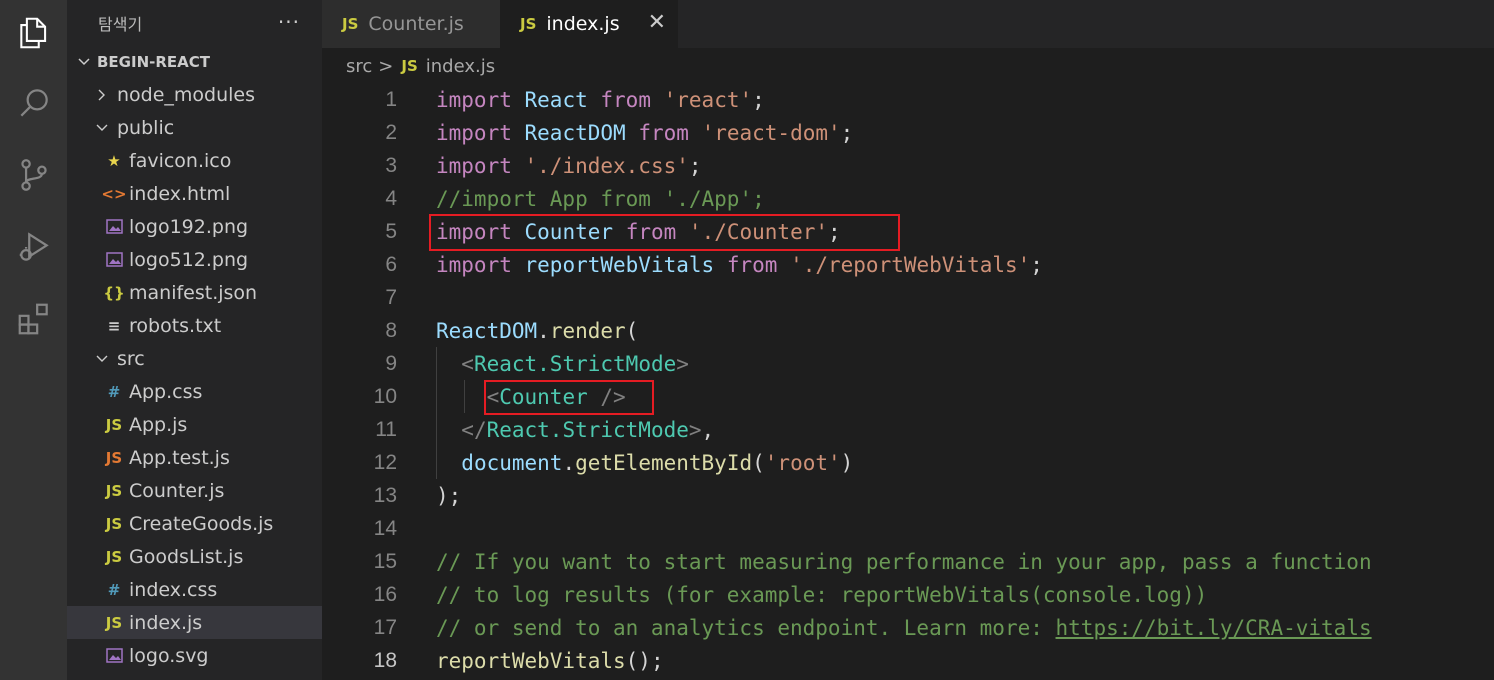  I want to click on code-text: );, so click(448, 496).